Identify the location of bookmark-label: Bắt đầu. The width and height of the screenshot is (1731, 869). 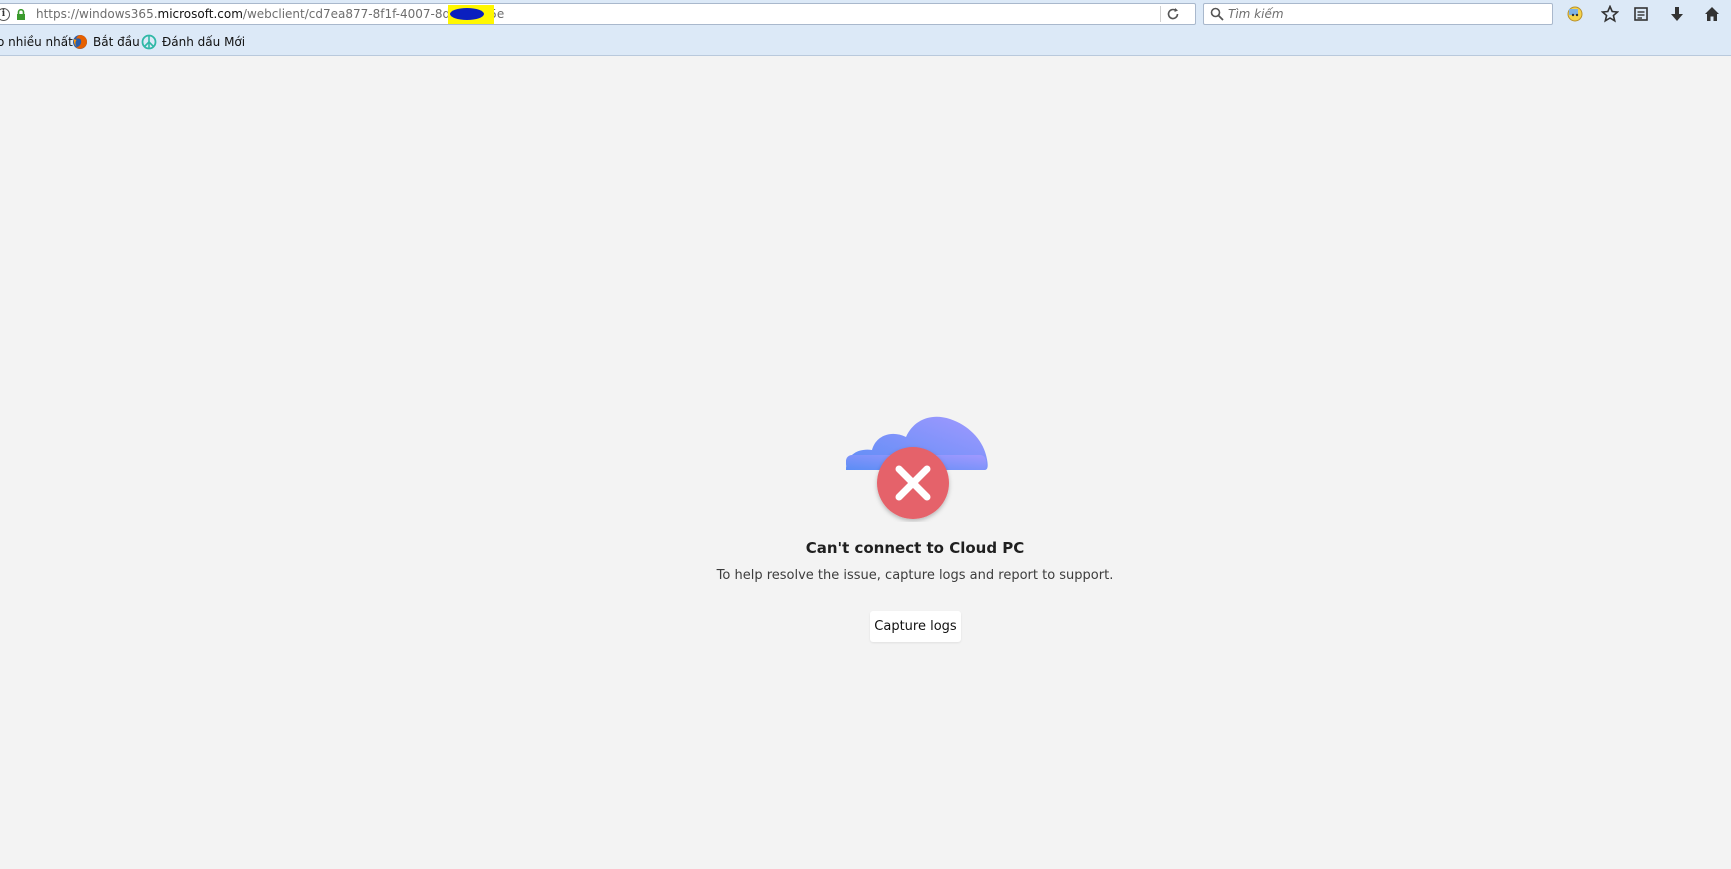
(116, 42).